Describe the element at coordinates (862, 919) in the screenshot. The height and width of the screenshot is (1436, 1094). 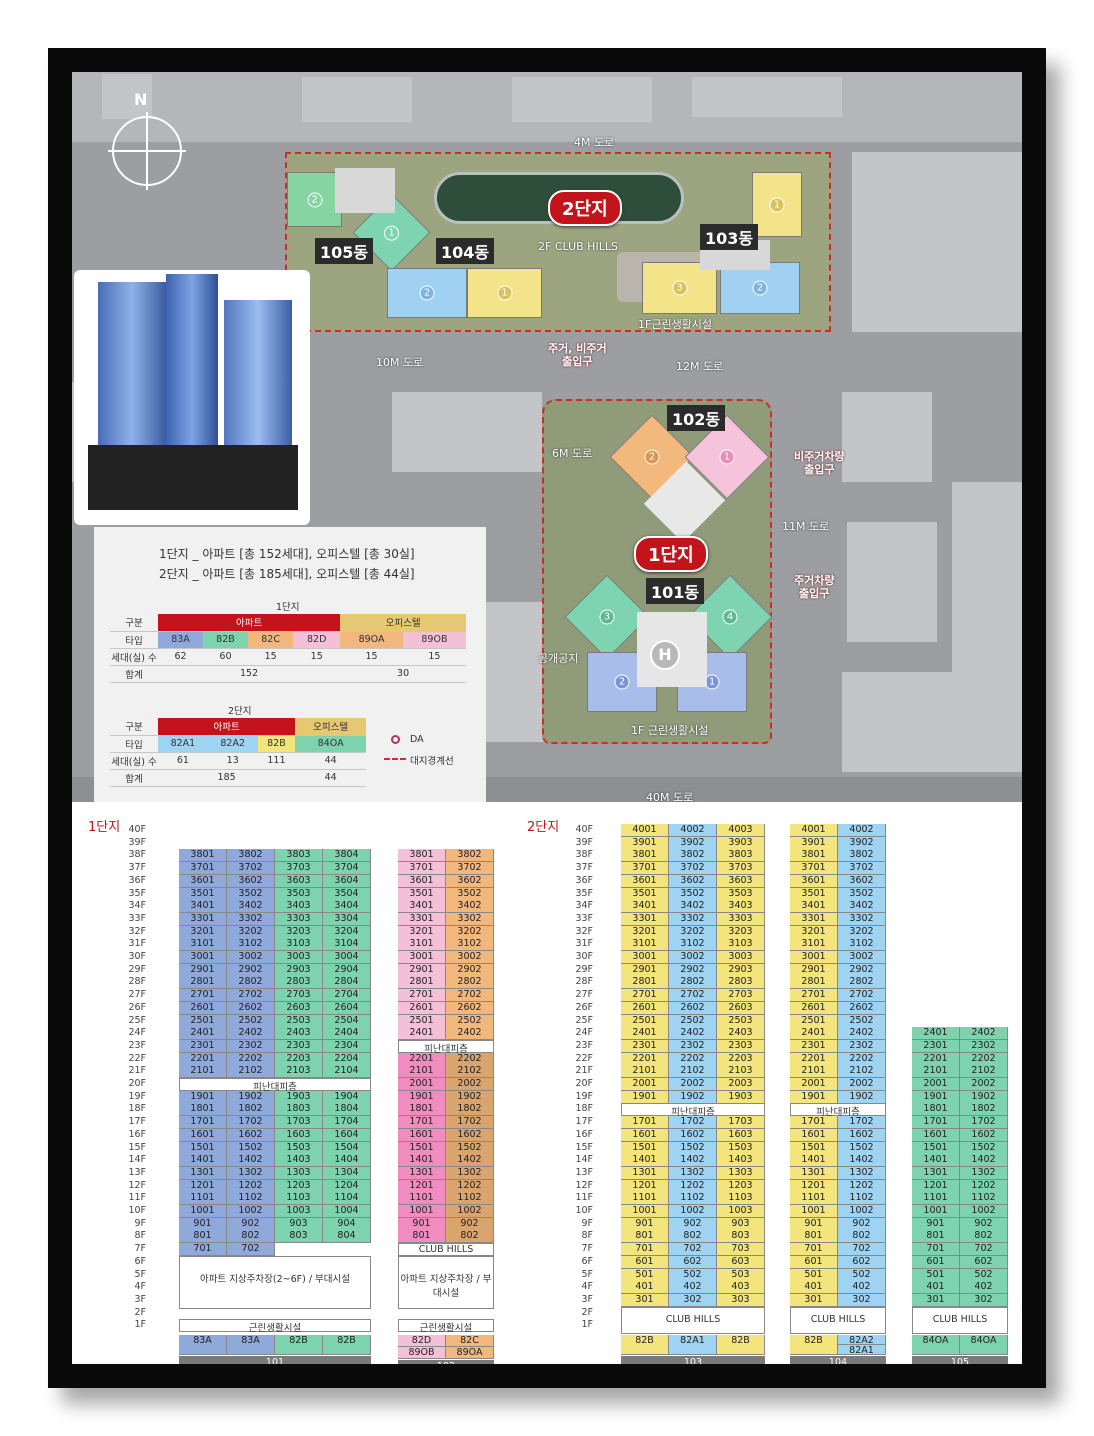
I see `unit-cell: 3302` at that location.